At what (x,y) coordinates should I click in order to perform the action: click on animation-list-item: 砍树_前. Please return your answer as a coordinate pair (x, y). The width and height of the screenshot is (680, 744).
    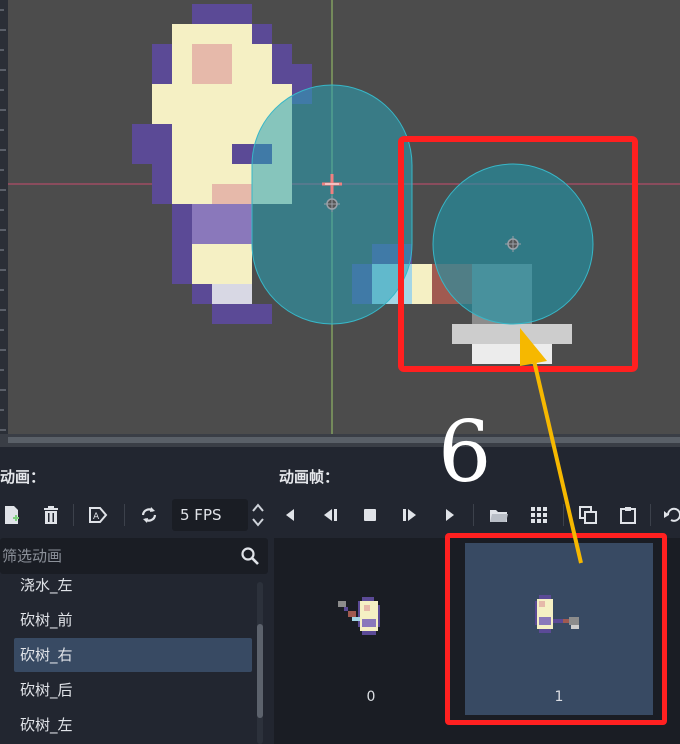
    Looking at the image, I should click on (133, 620).